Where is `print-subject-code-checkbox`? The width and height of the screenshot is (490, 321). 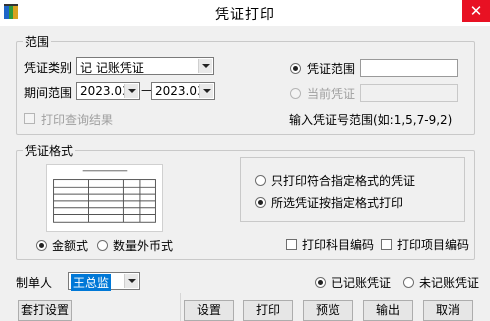 print-subject-code-checkbox is located at coordinates (291, 244).